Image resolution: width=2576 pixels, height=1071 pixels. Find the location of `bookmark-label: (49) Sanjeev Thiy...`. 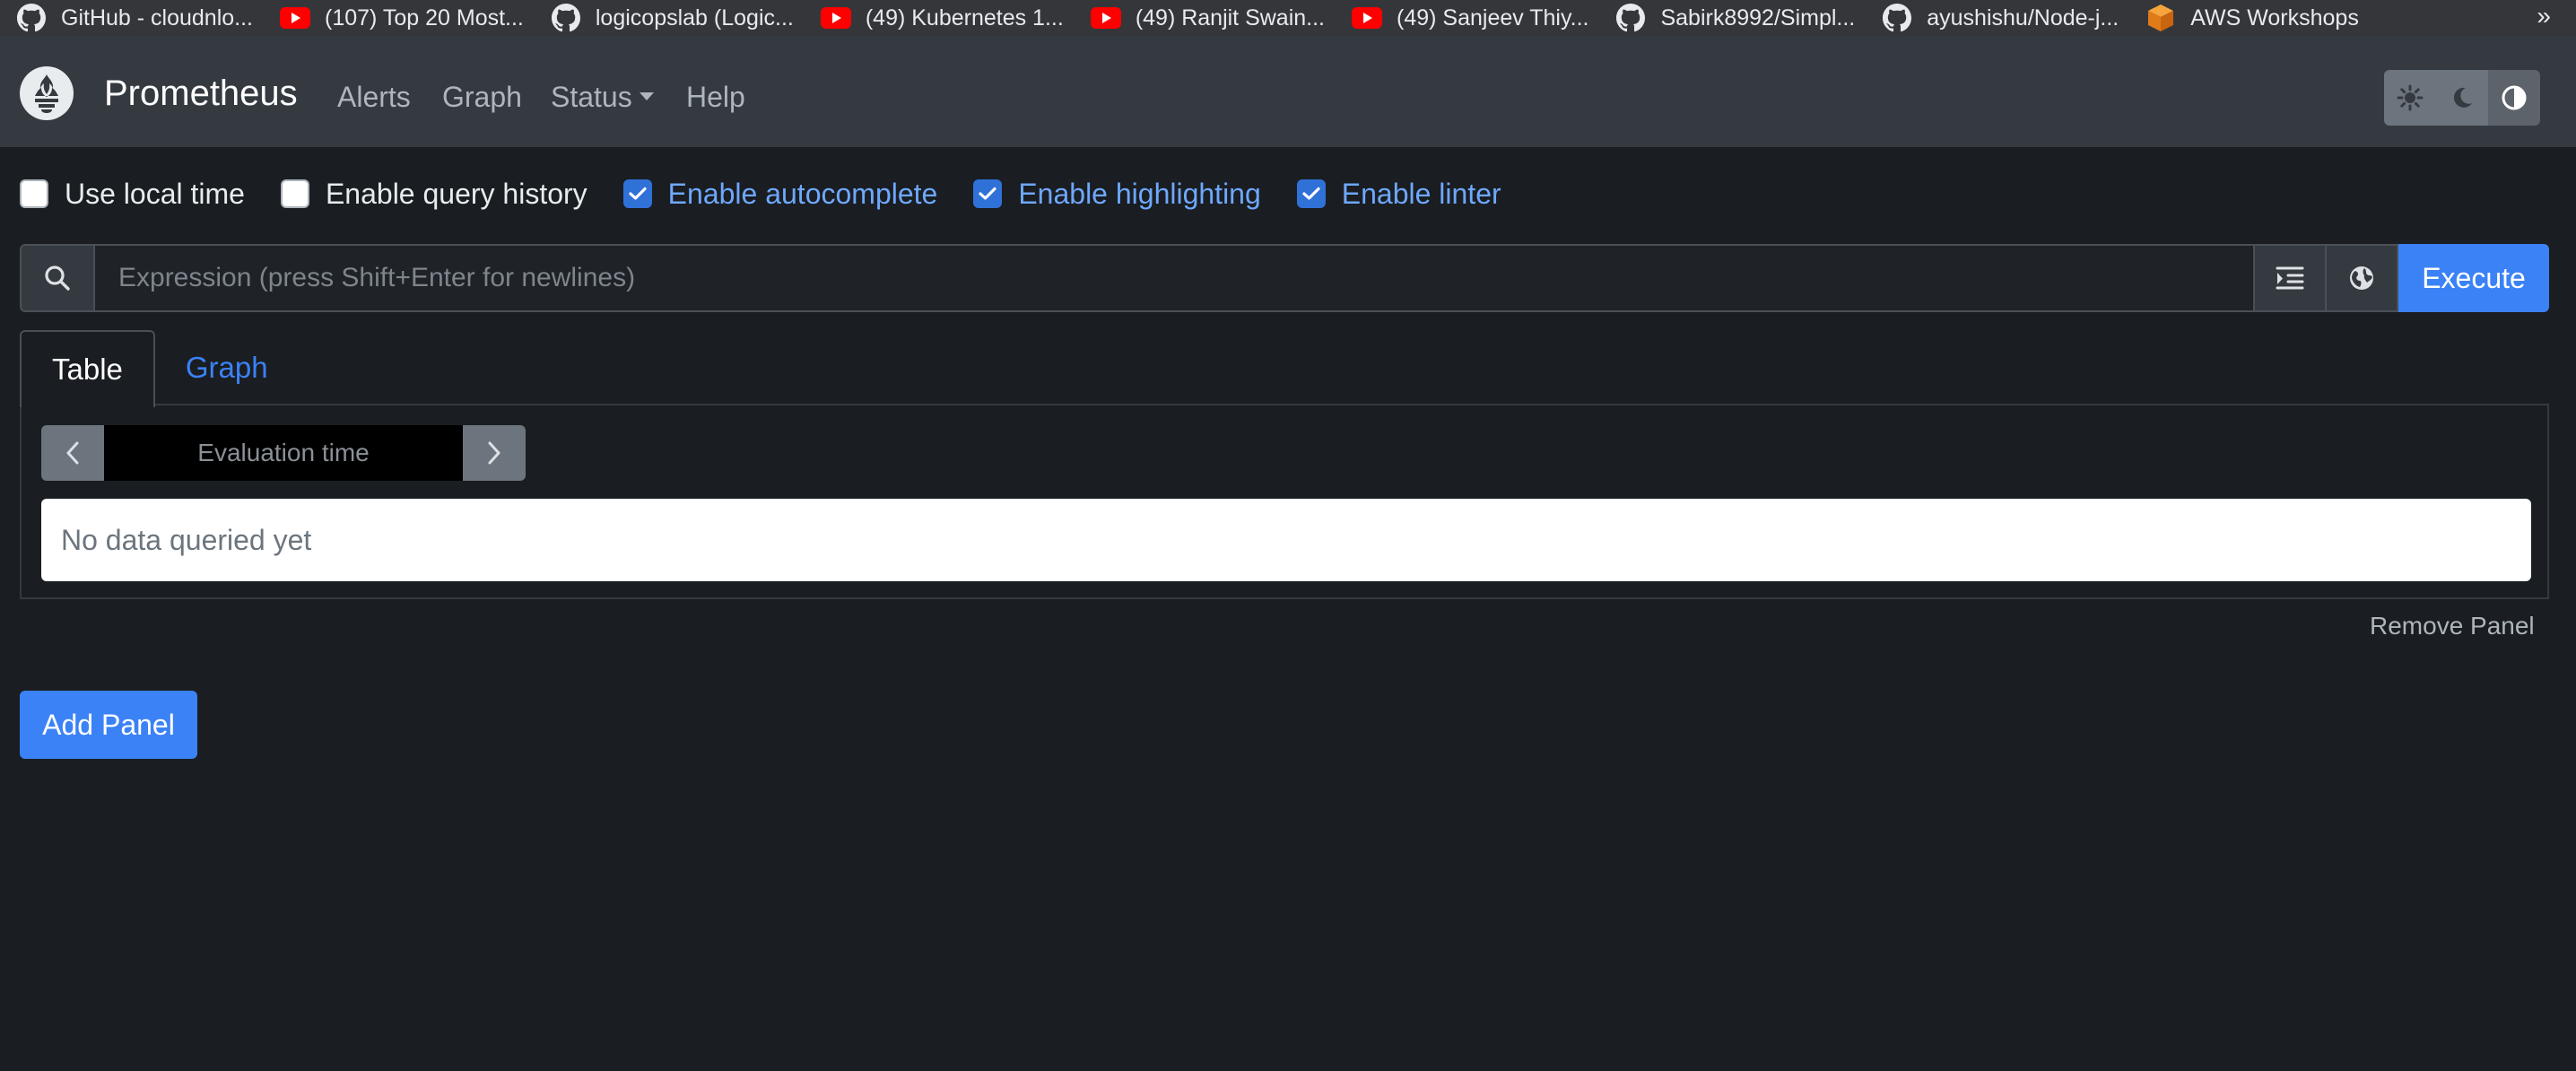

bookmark-label: (49) Sanjeev Thiy... is located at coordinates (1493, 17).